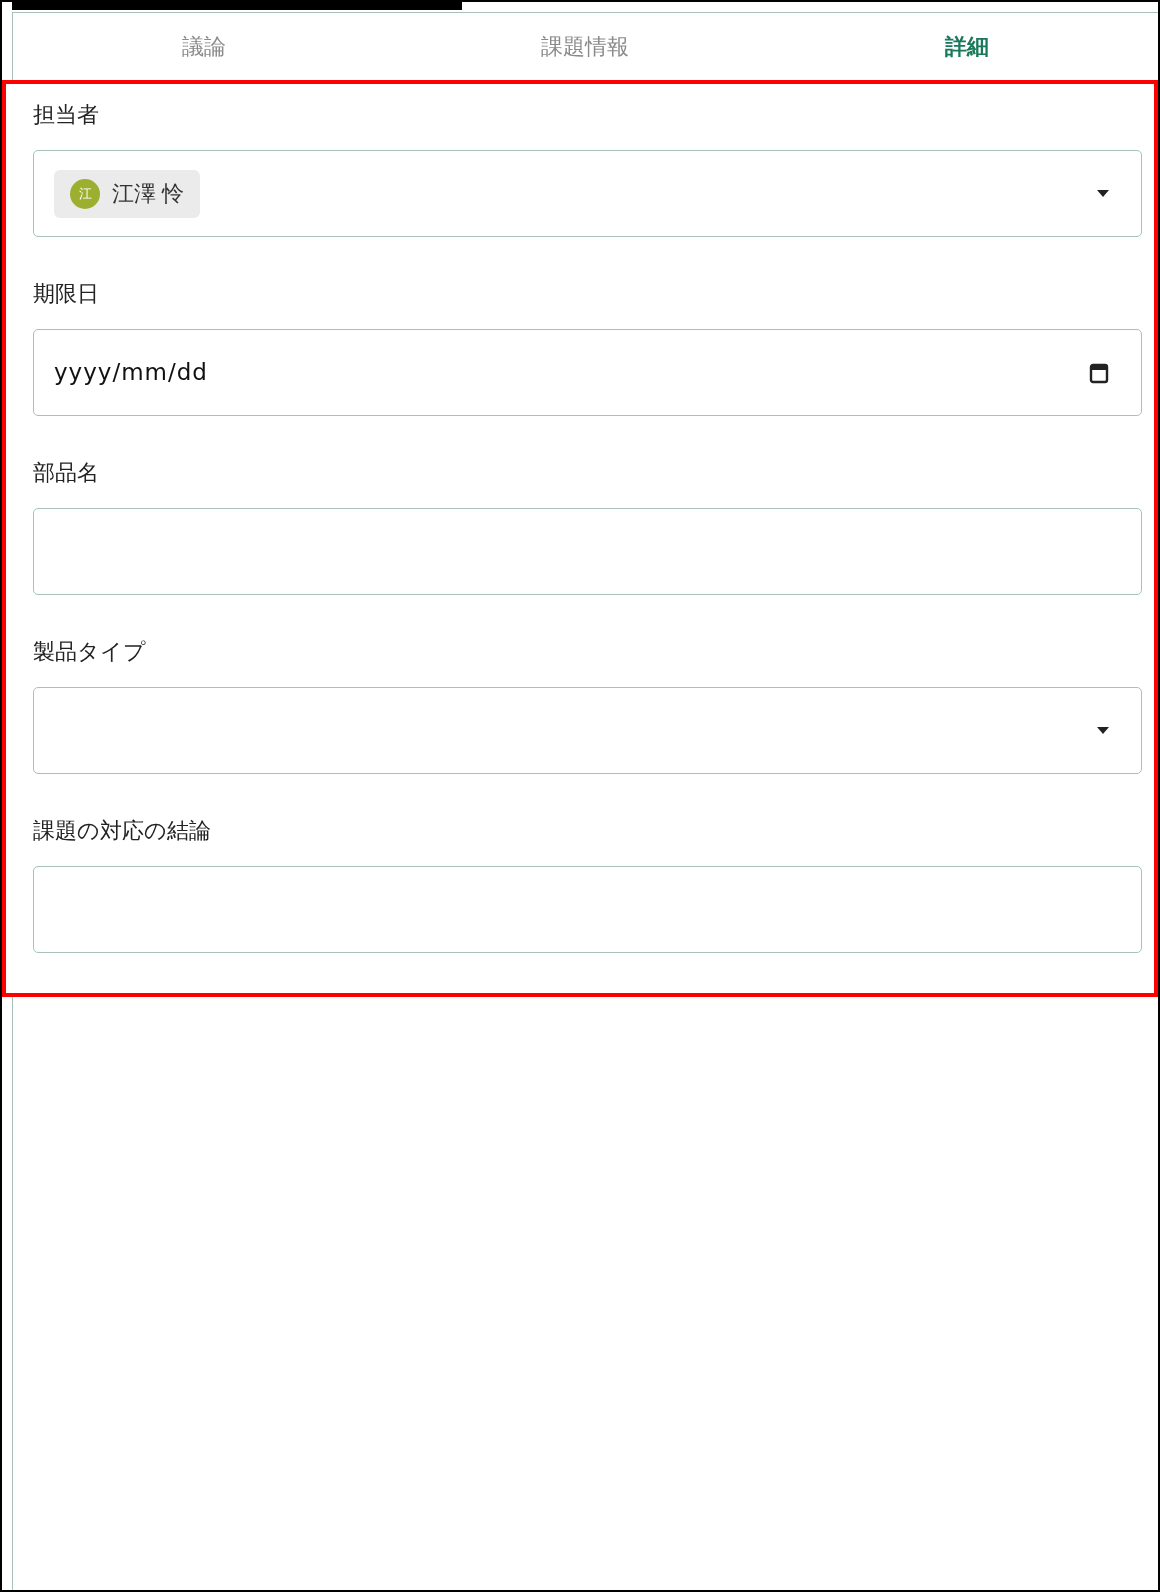 The width and height of the screenshot is (1160, 1592). Describe the element at coordinates (1099, 372) in the screenshot. I see `calendar-icon` at that location.